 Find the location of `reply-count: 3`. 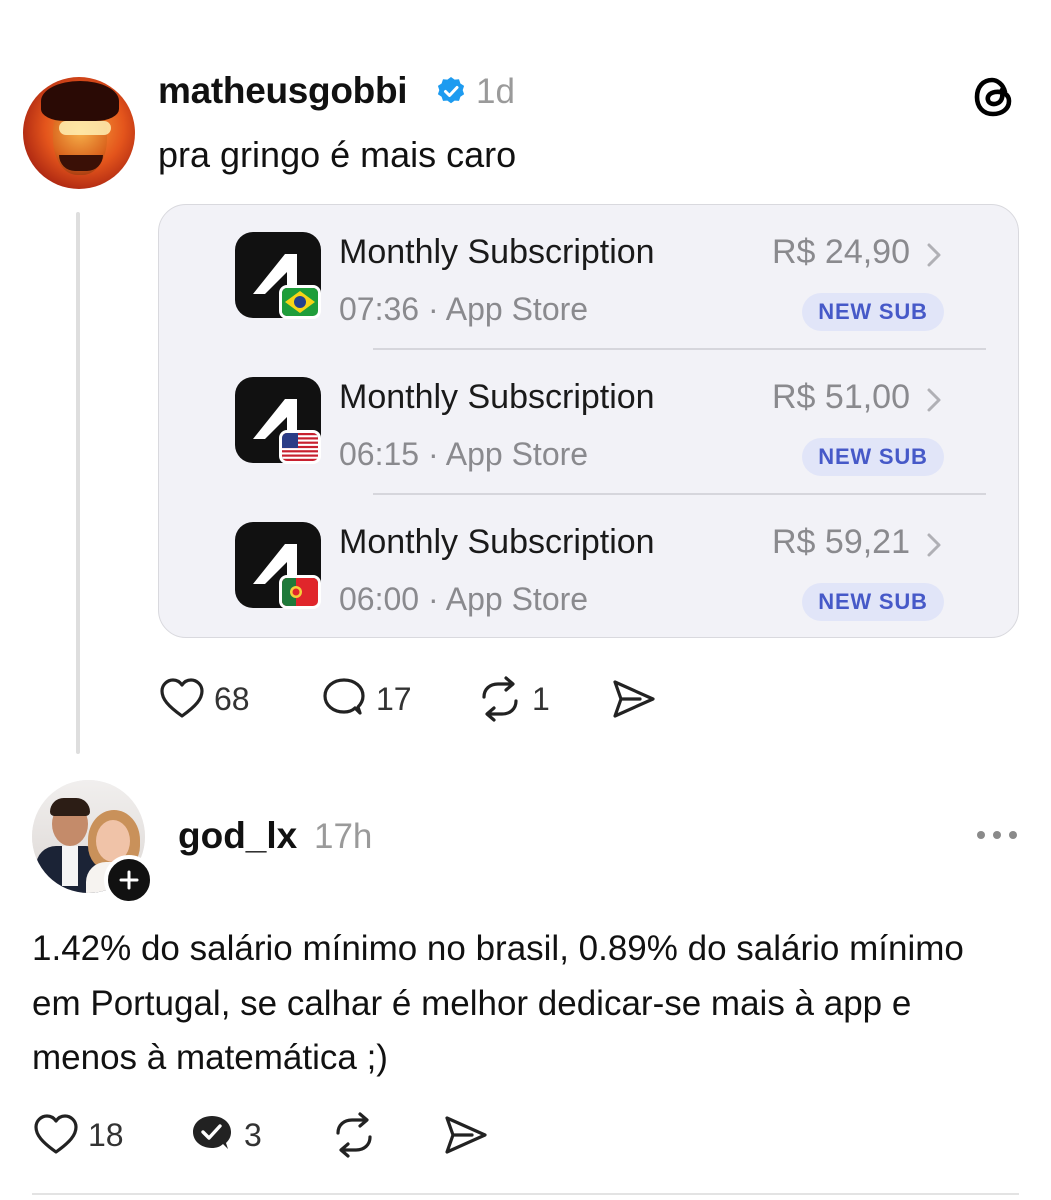

reply-count: 3 is located at coordinates (253, 1134).